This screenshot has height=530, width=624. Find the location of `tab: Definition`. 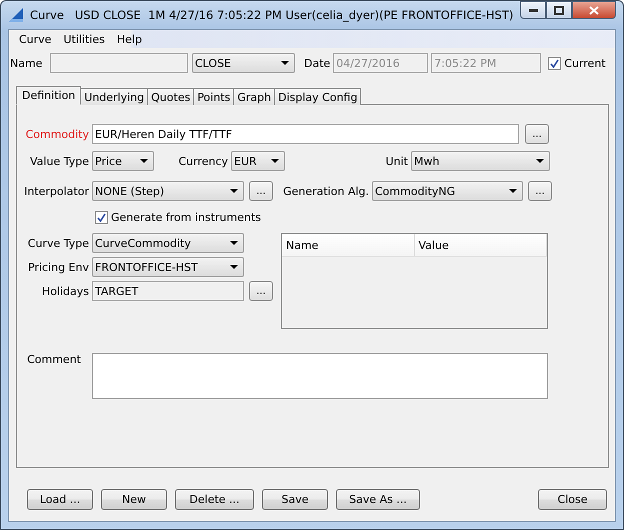

tab: Definition is located at coordinates (49, 95).